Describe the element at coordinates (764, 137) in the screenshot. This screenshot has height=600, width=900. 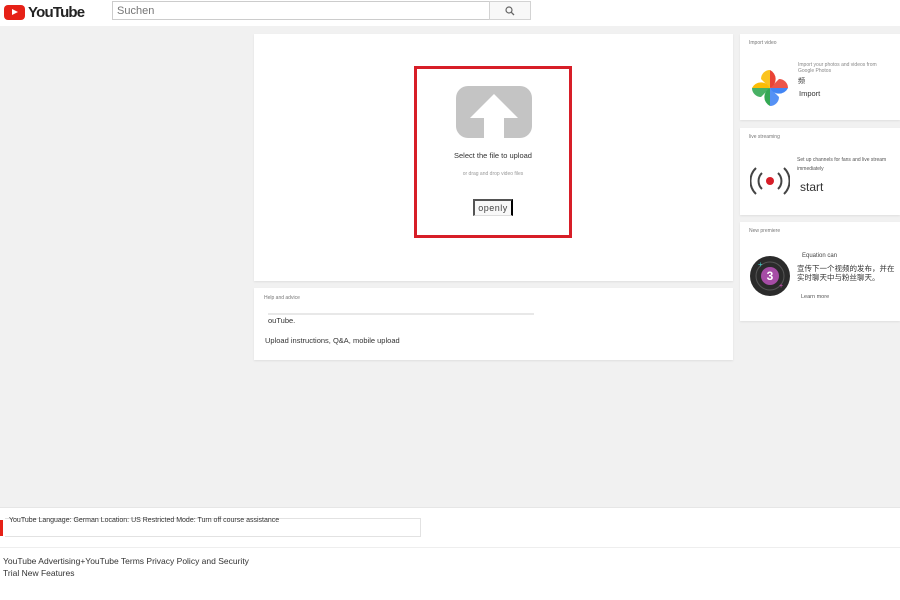
I see `live-heading: live streaming` at that location.